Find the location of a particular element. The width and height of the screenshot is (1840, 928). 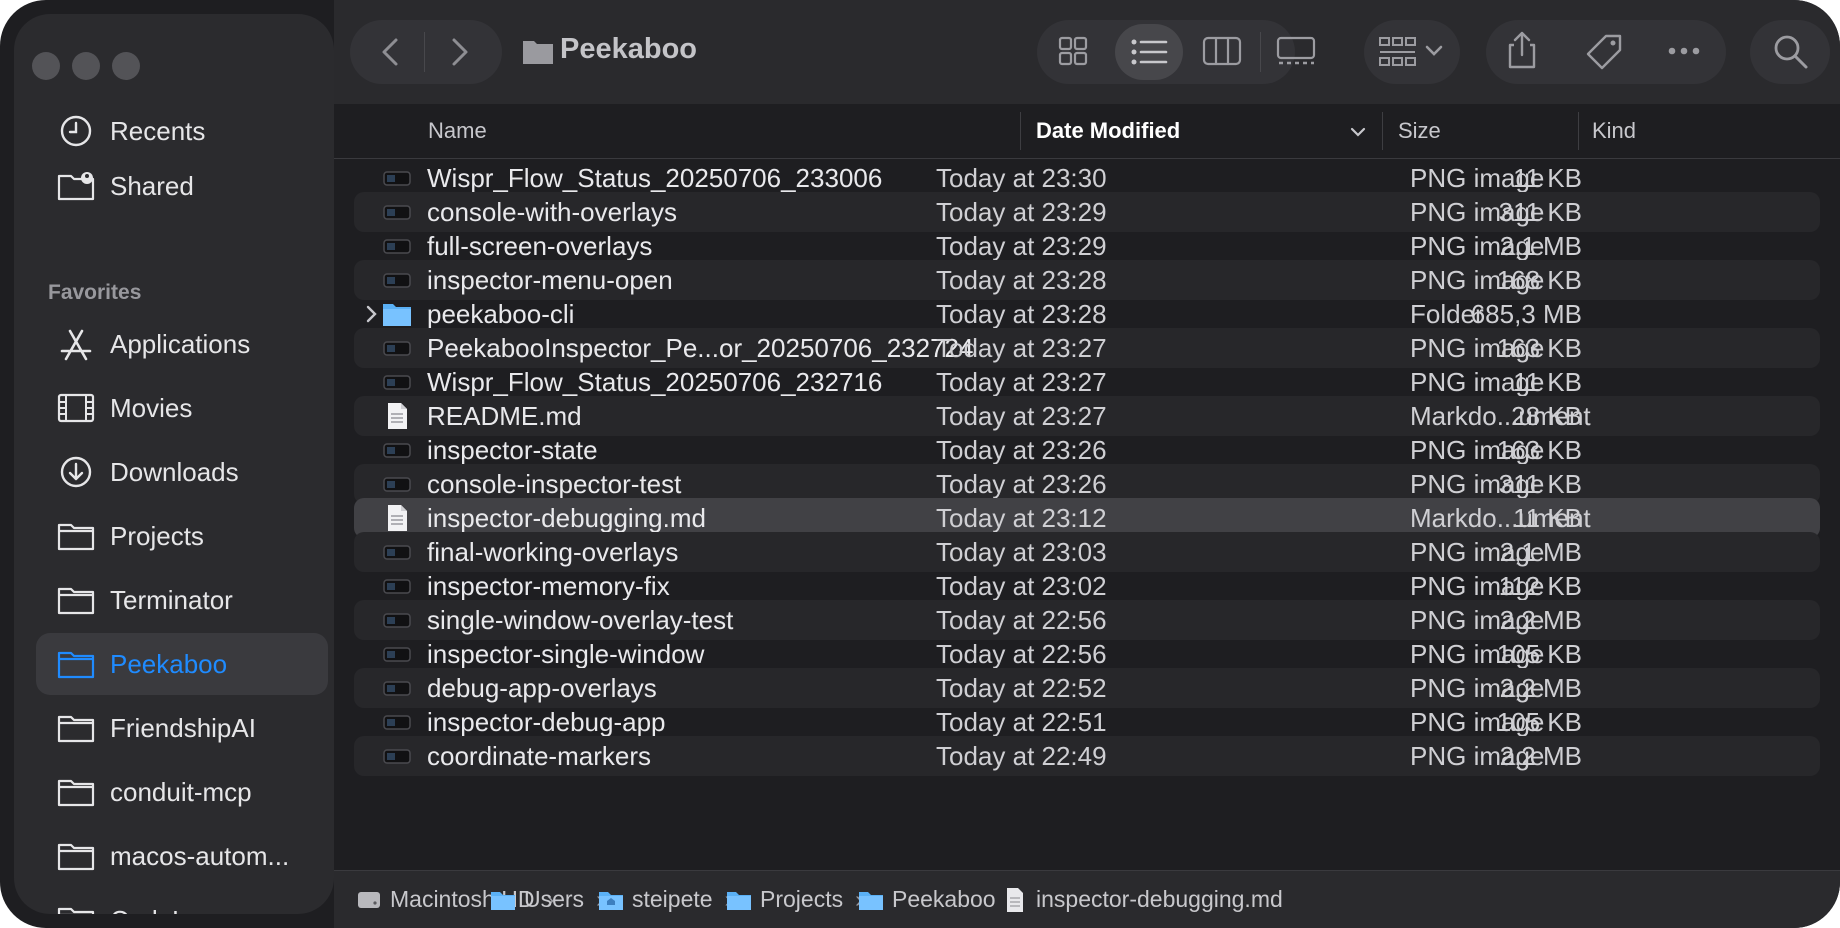

file-name: inspector-memory-fix is located at coordinates (548, 586).